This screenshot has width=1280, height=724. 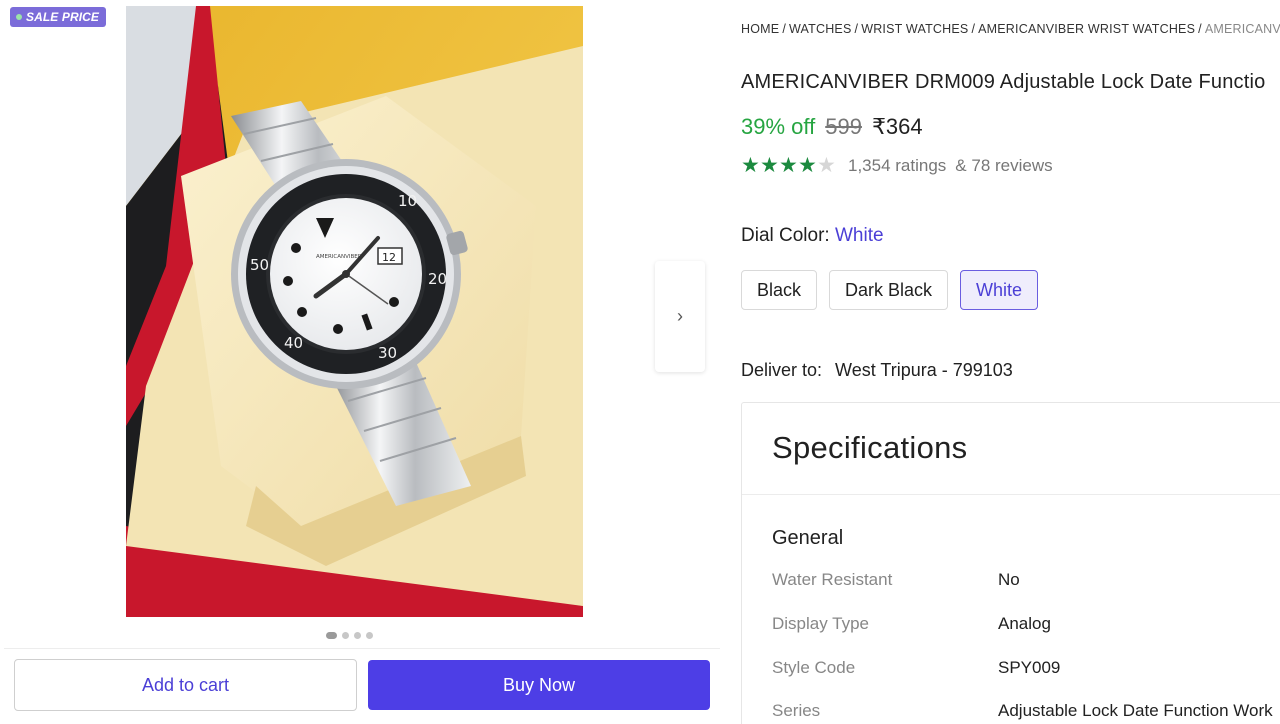 What do you see at coordinates (911, 624) in the screenshot?
I see `spec-row: Display Type Analog` at bounding box center [911, 624].